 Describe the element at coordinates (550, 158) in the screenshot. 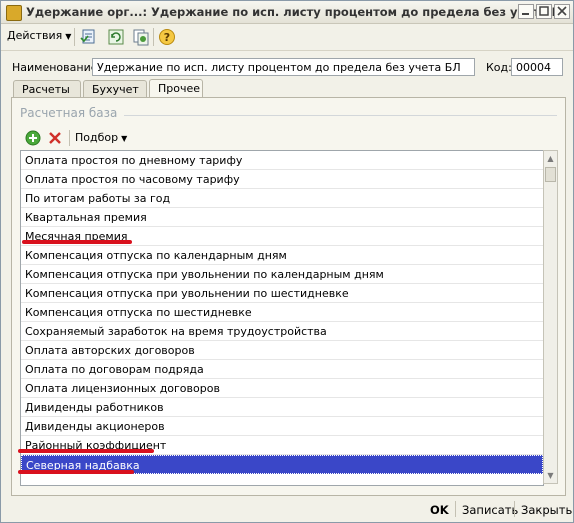

I see `scroll-up-icon: ▲` at that location.